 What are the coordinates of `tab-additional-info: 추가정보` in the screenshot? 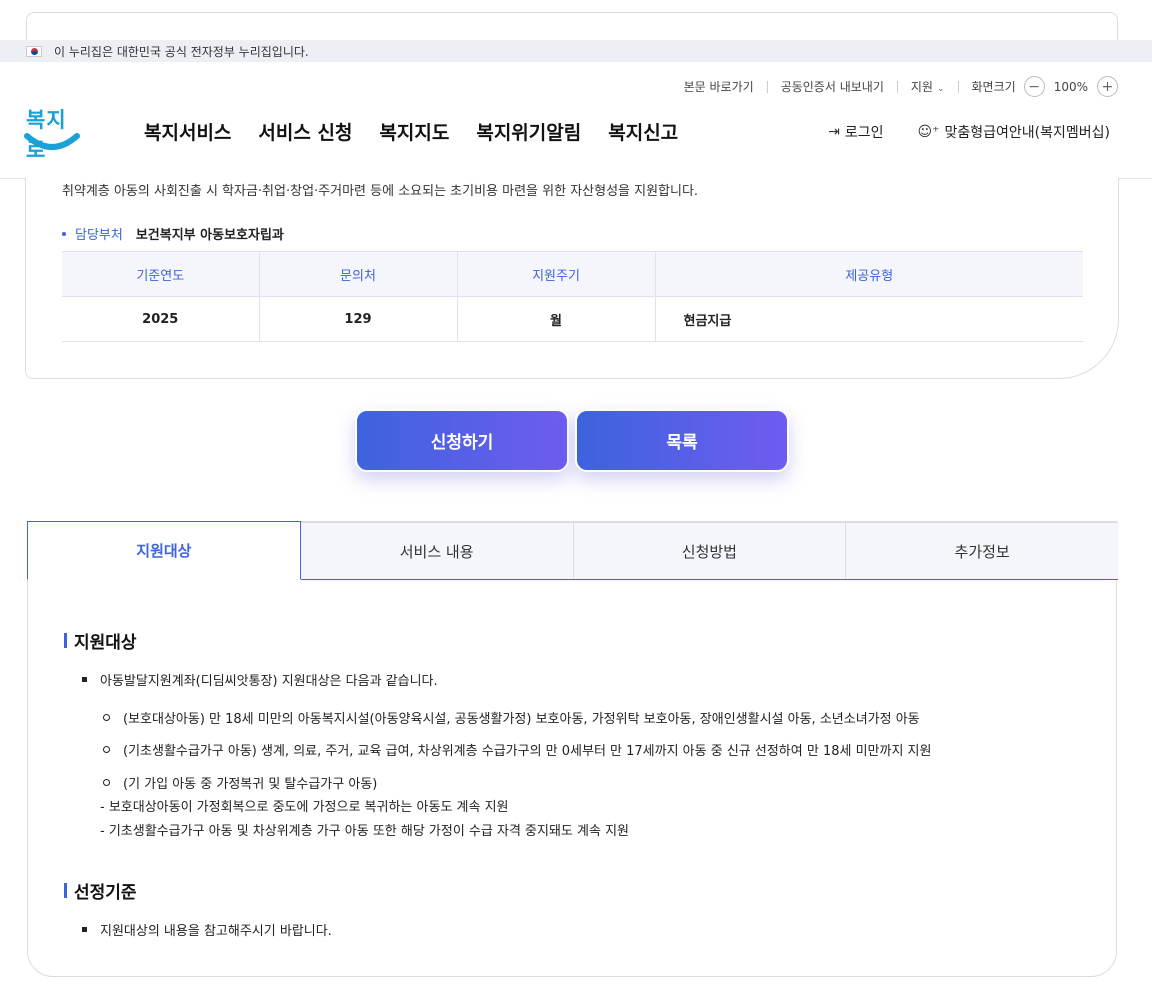 It's located at (982, 550).